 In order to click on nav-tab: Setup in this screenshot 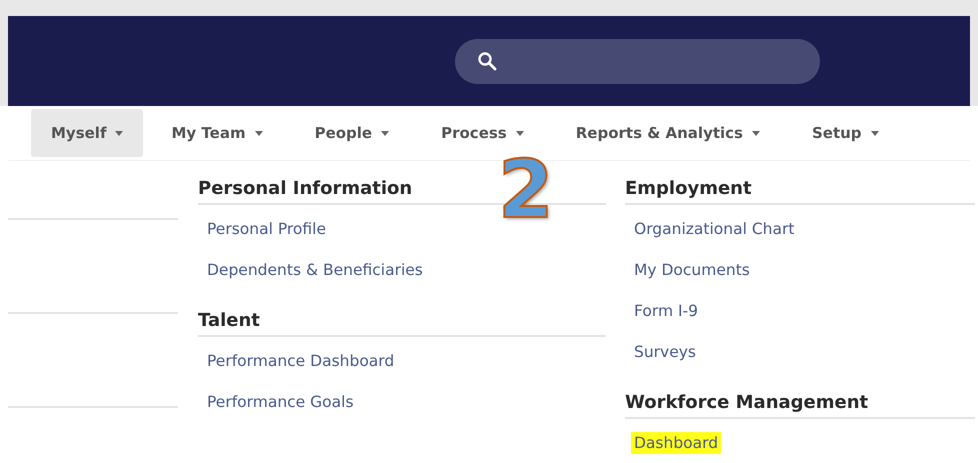, I will do `click(845, 133)`.